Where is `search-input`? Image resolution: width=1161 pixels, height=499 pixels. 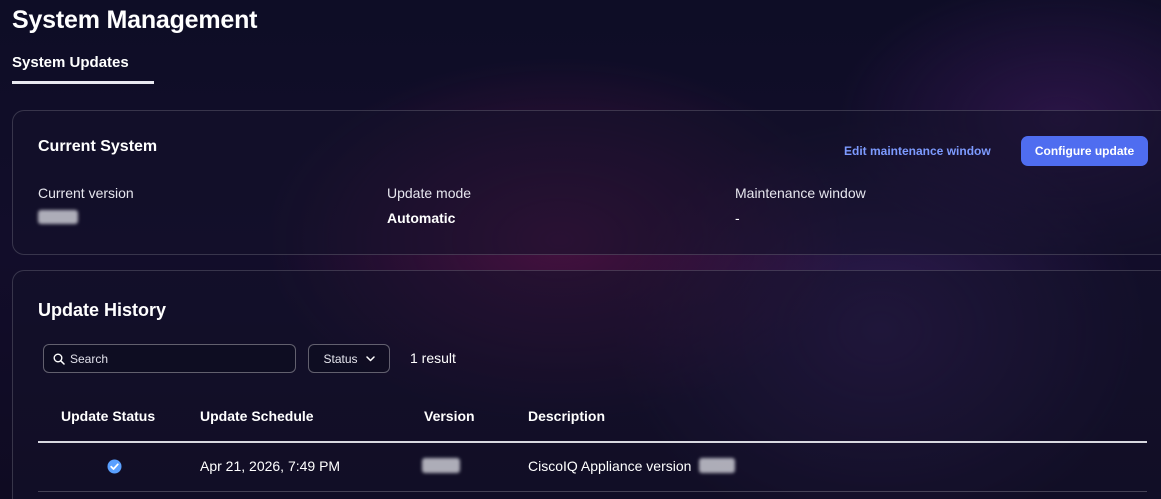
search-input is located at coordinates (170, 358).